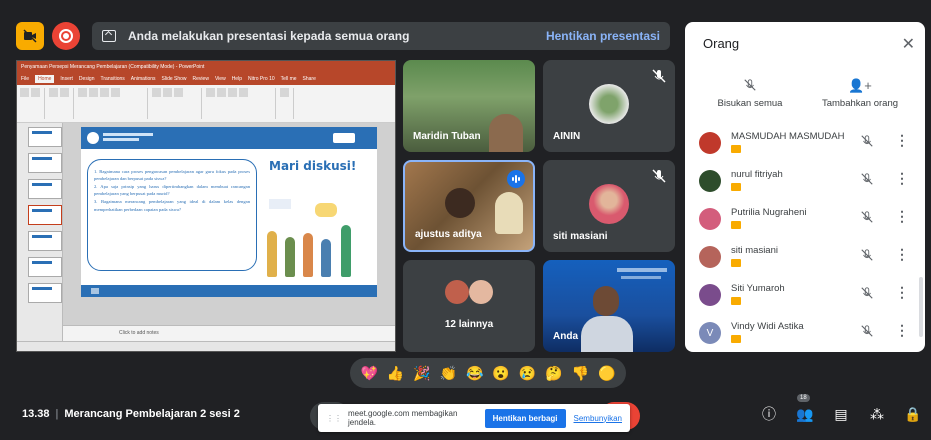  Describe the element at coordinates (606, 373) in the screenshot. I see `reaction-emoji: 🟡` at that location.